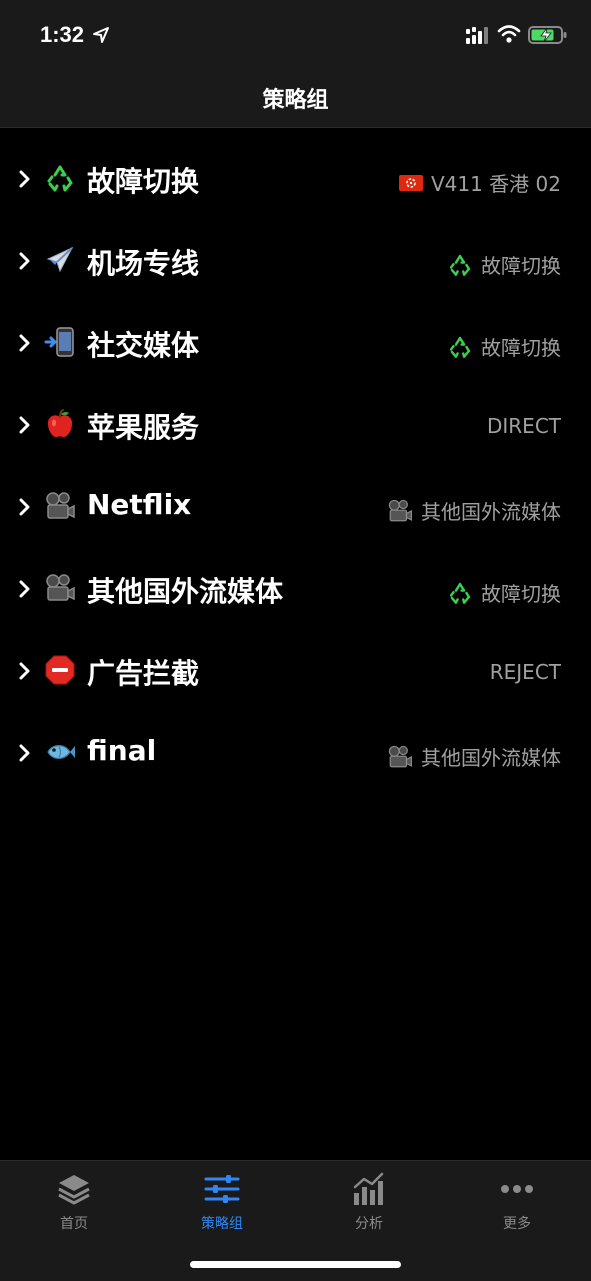  Describe the element at coordinates (517, 1224) in the screenshot. I see `tab-label: 更多` at that location.